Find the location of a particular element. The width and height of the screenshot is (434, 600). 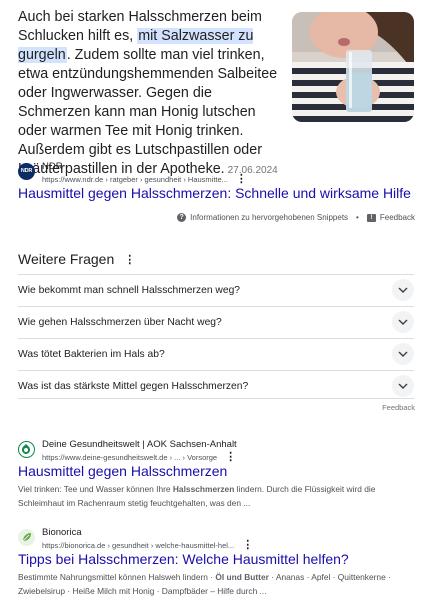

snippet-source-name: NDR is located at coordinates (52, 166).